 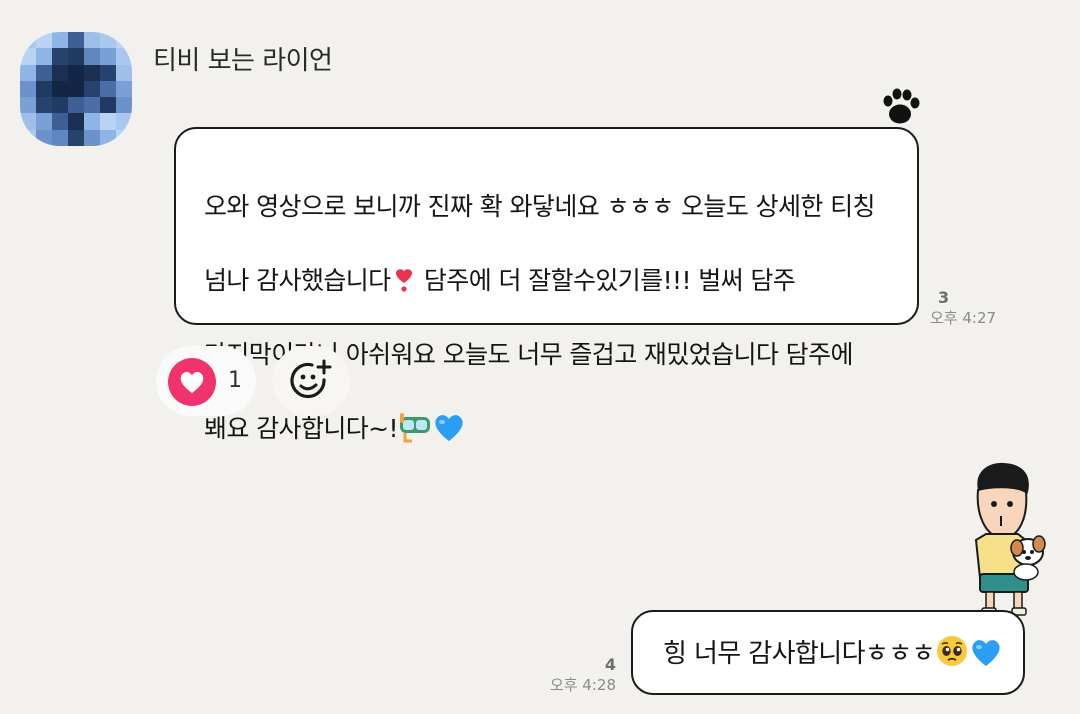 I want to click on message-meta: 3 오후 4:27, so click(x=967, y=308).